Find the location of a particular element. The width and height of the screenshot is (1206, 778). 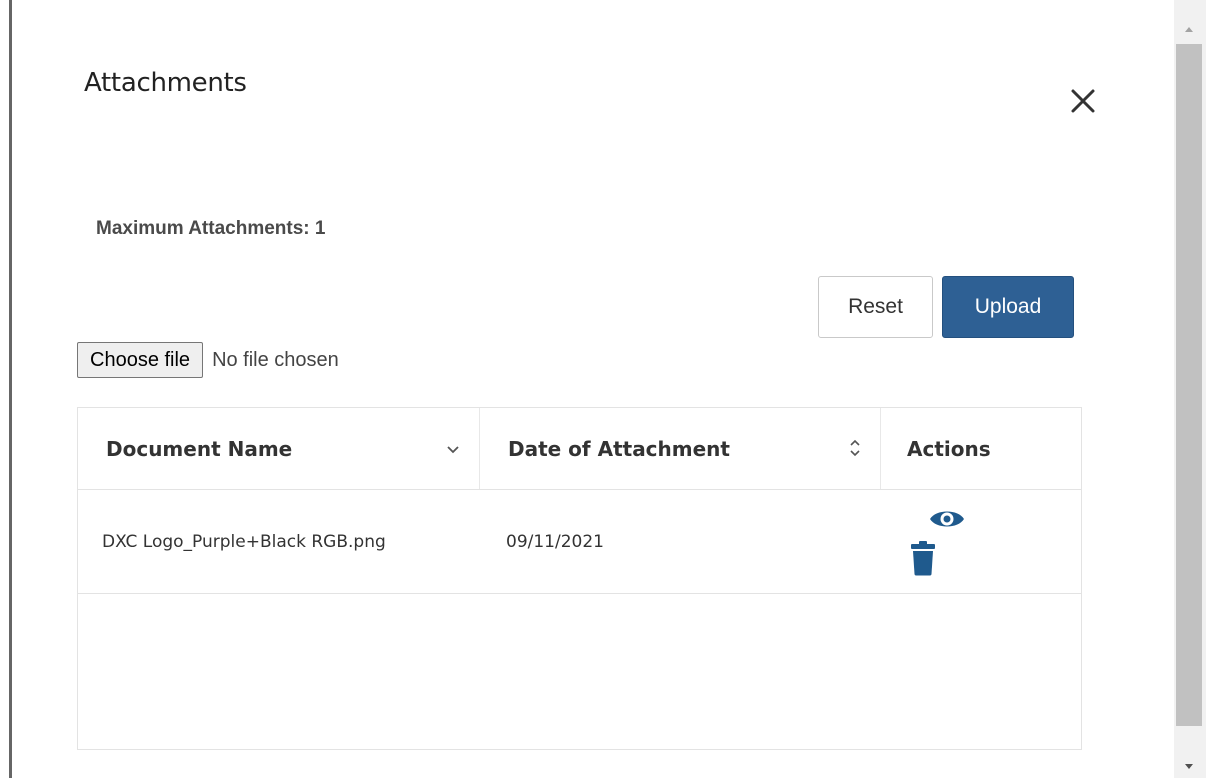

document-name-cell: DXC Logo_Purple+Black RGB.png is located at coordinates (244, 541).